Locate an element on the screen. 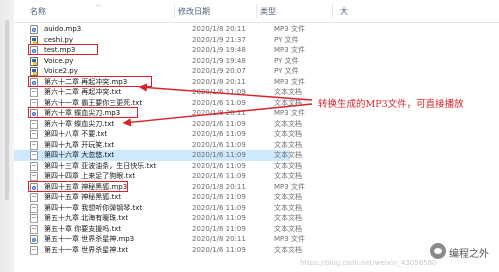  file-name: 第五十一章 世界杀星神.txt is located at coordinates (86, 249).